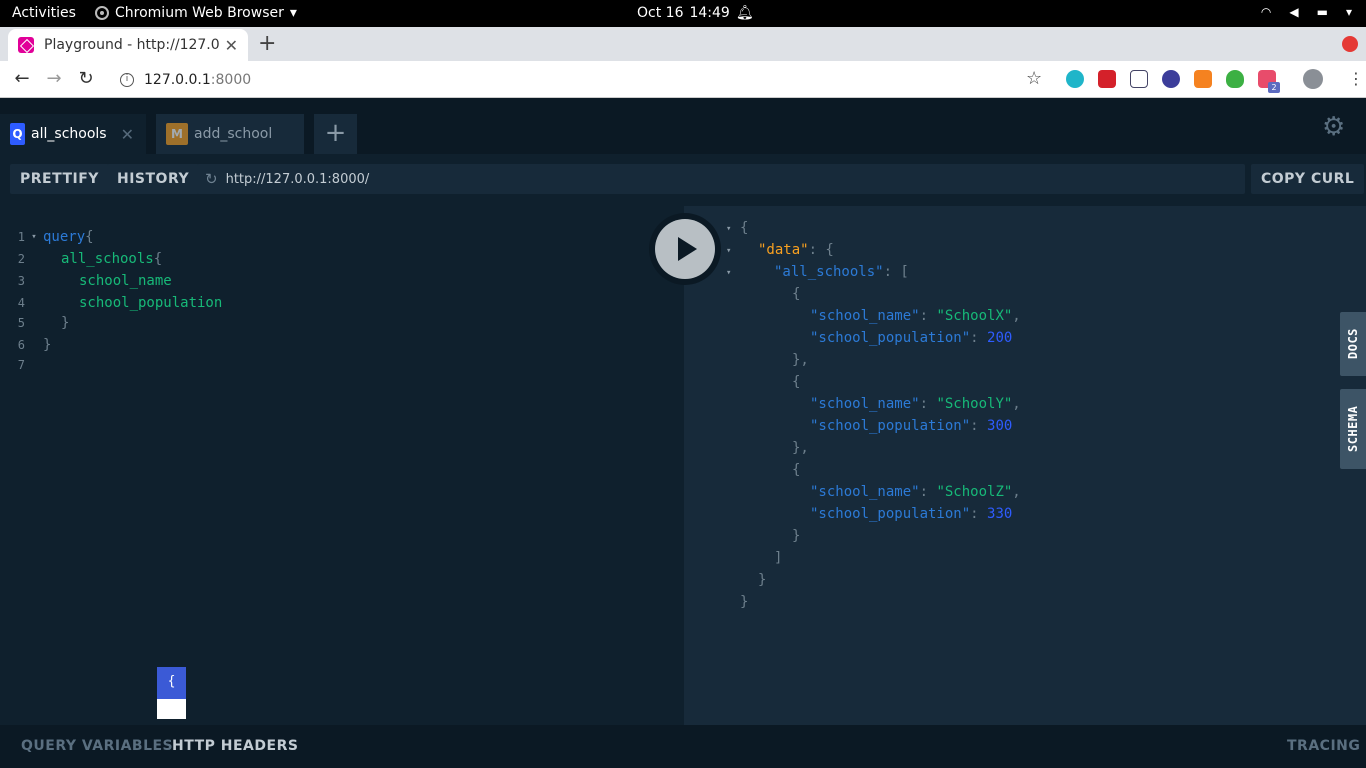  Describe the element at coordinates (267, 43) in the screenshot. I see `new-tab-button: +` at that location.